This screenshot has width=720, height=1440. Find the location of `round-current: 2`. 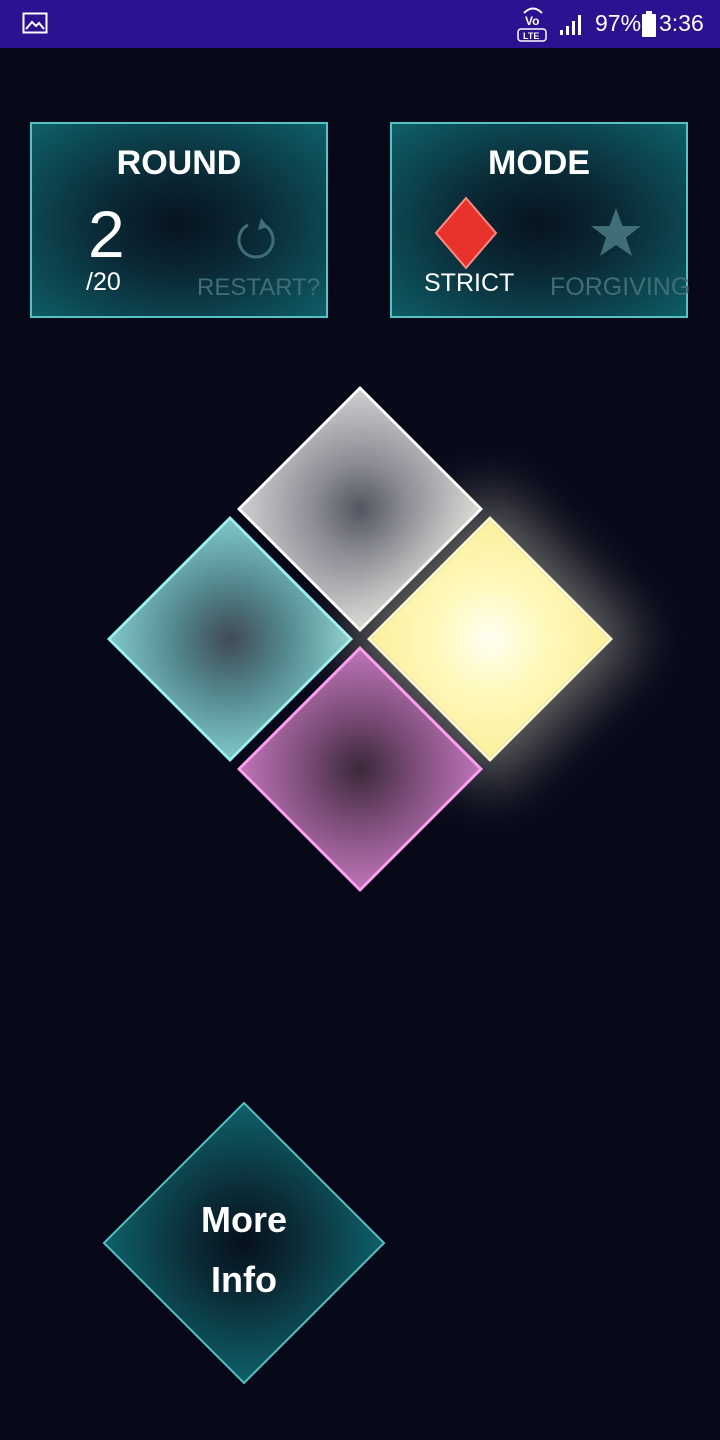

round-current: 2 is located at coordinates (106, 234).